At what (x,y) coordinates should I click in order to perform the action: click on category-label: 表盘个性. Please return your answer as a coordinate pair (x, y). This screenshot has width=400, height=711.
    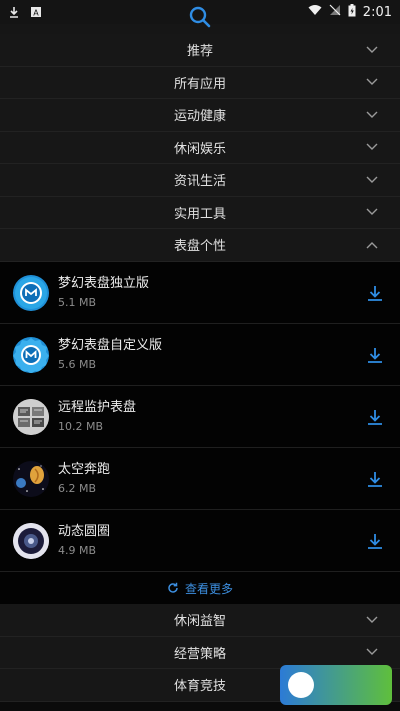
    Looking at the image, I should click on (199, 247).